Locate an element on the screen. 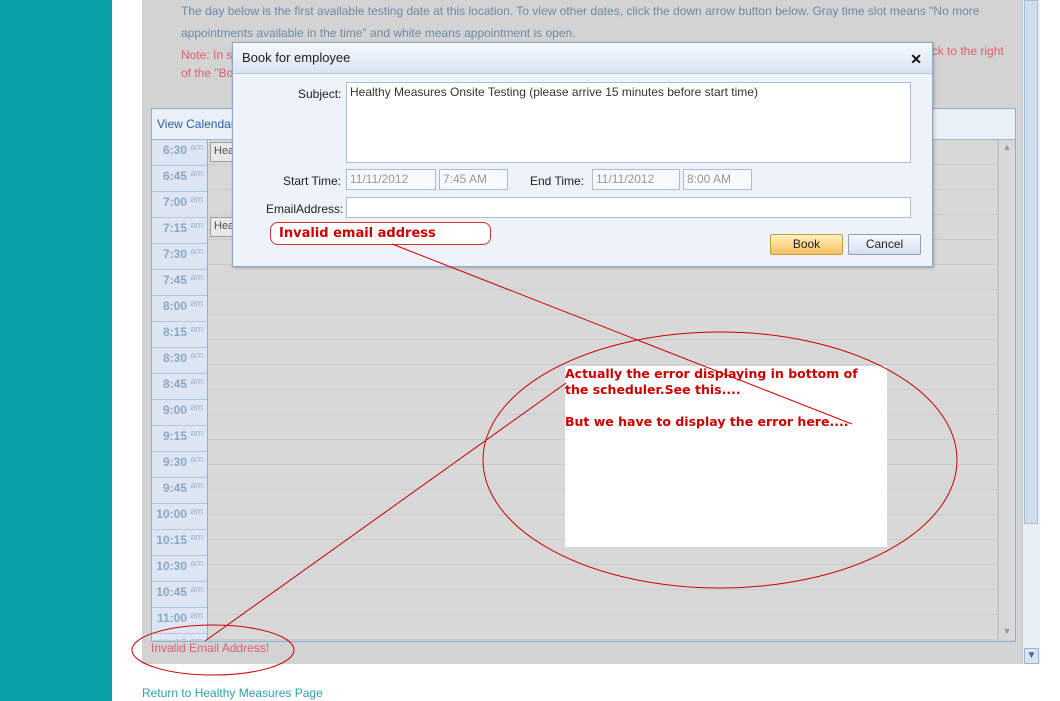 The width and height of the screenshot is (1060, 701). end-date-field: 11/11/2012 is located at coordinates (636, 179).